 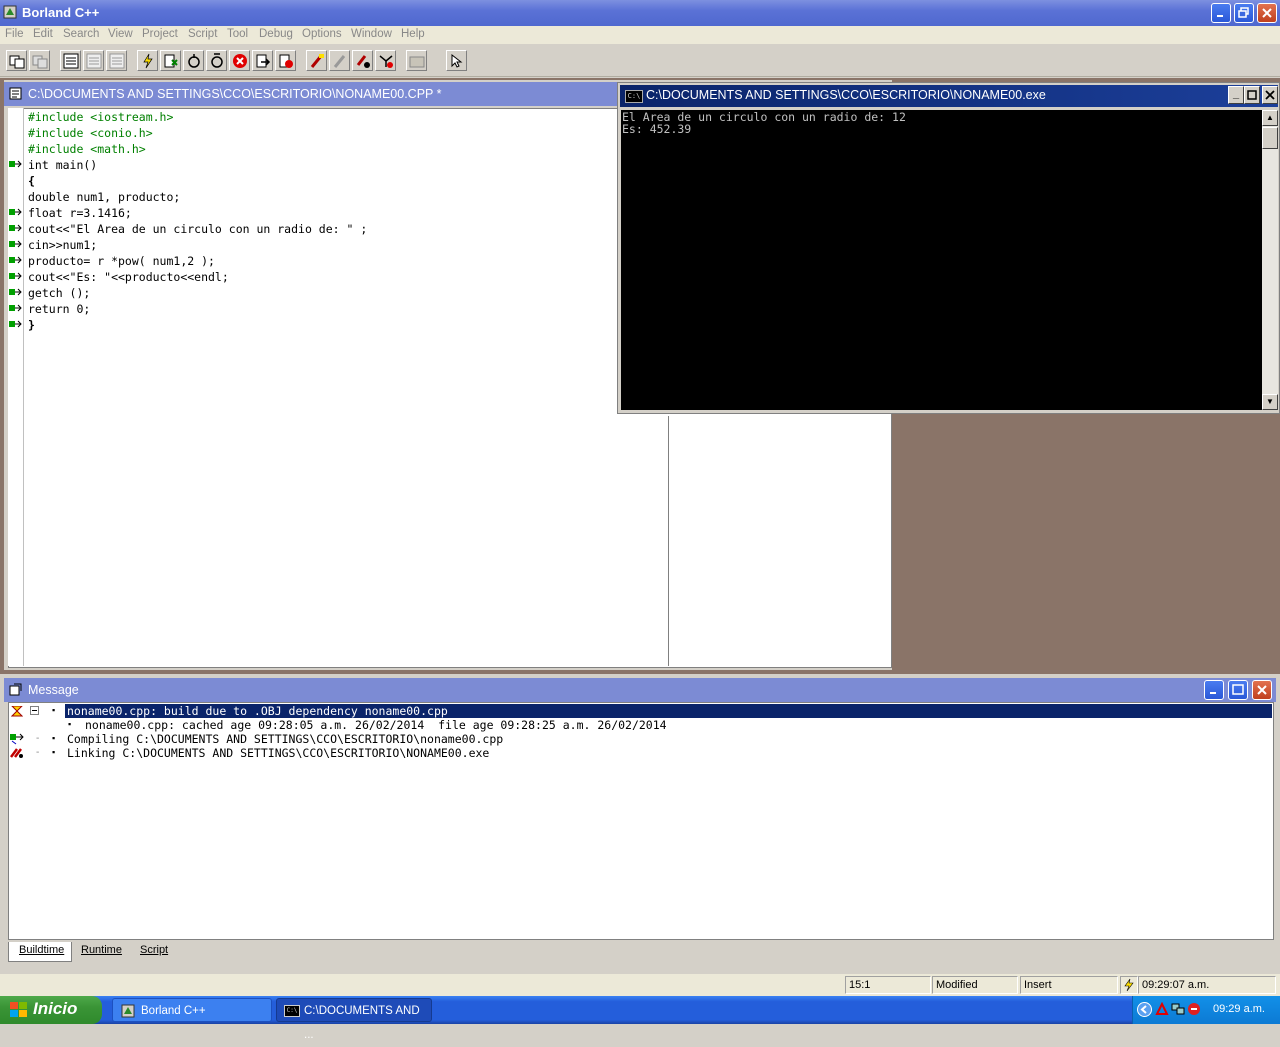 What do you see at coordinates (385, 60) in the screenshot?
I see `toolbar-inspect-button` at bounding box center [385, 60].